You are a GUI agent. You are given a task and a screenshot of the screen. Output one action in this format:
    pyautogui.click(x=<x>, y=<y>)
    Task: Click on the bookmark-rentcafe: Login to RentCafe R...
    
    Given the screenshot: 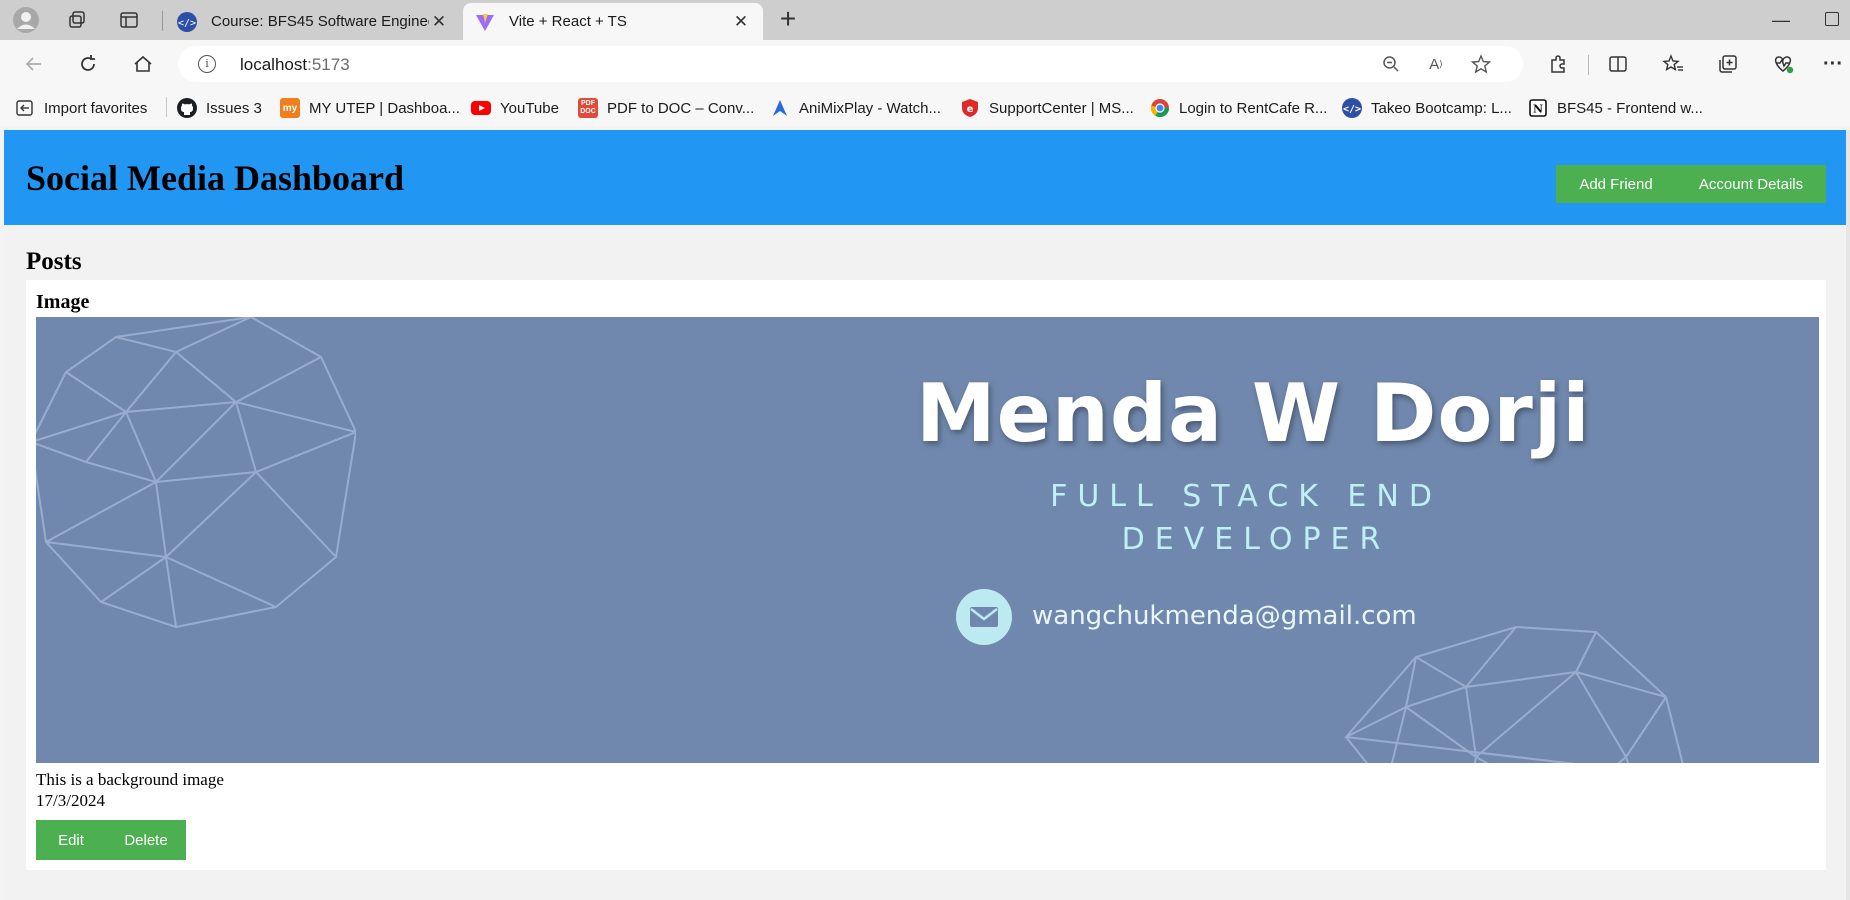 What is the action you would take?
    pyautogui.click(x=1238, y=108)
    